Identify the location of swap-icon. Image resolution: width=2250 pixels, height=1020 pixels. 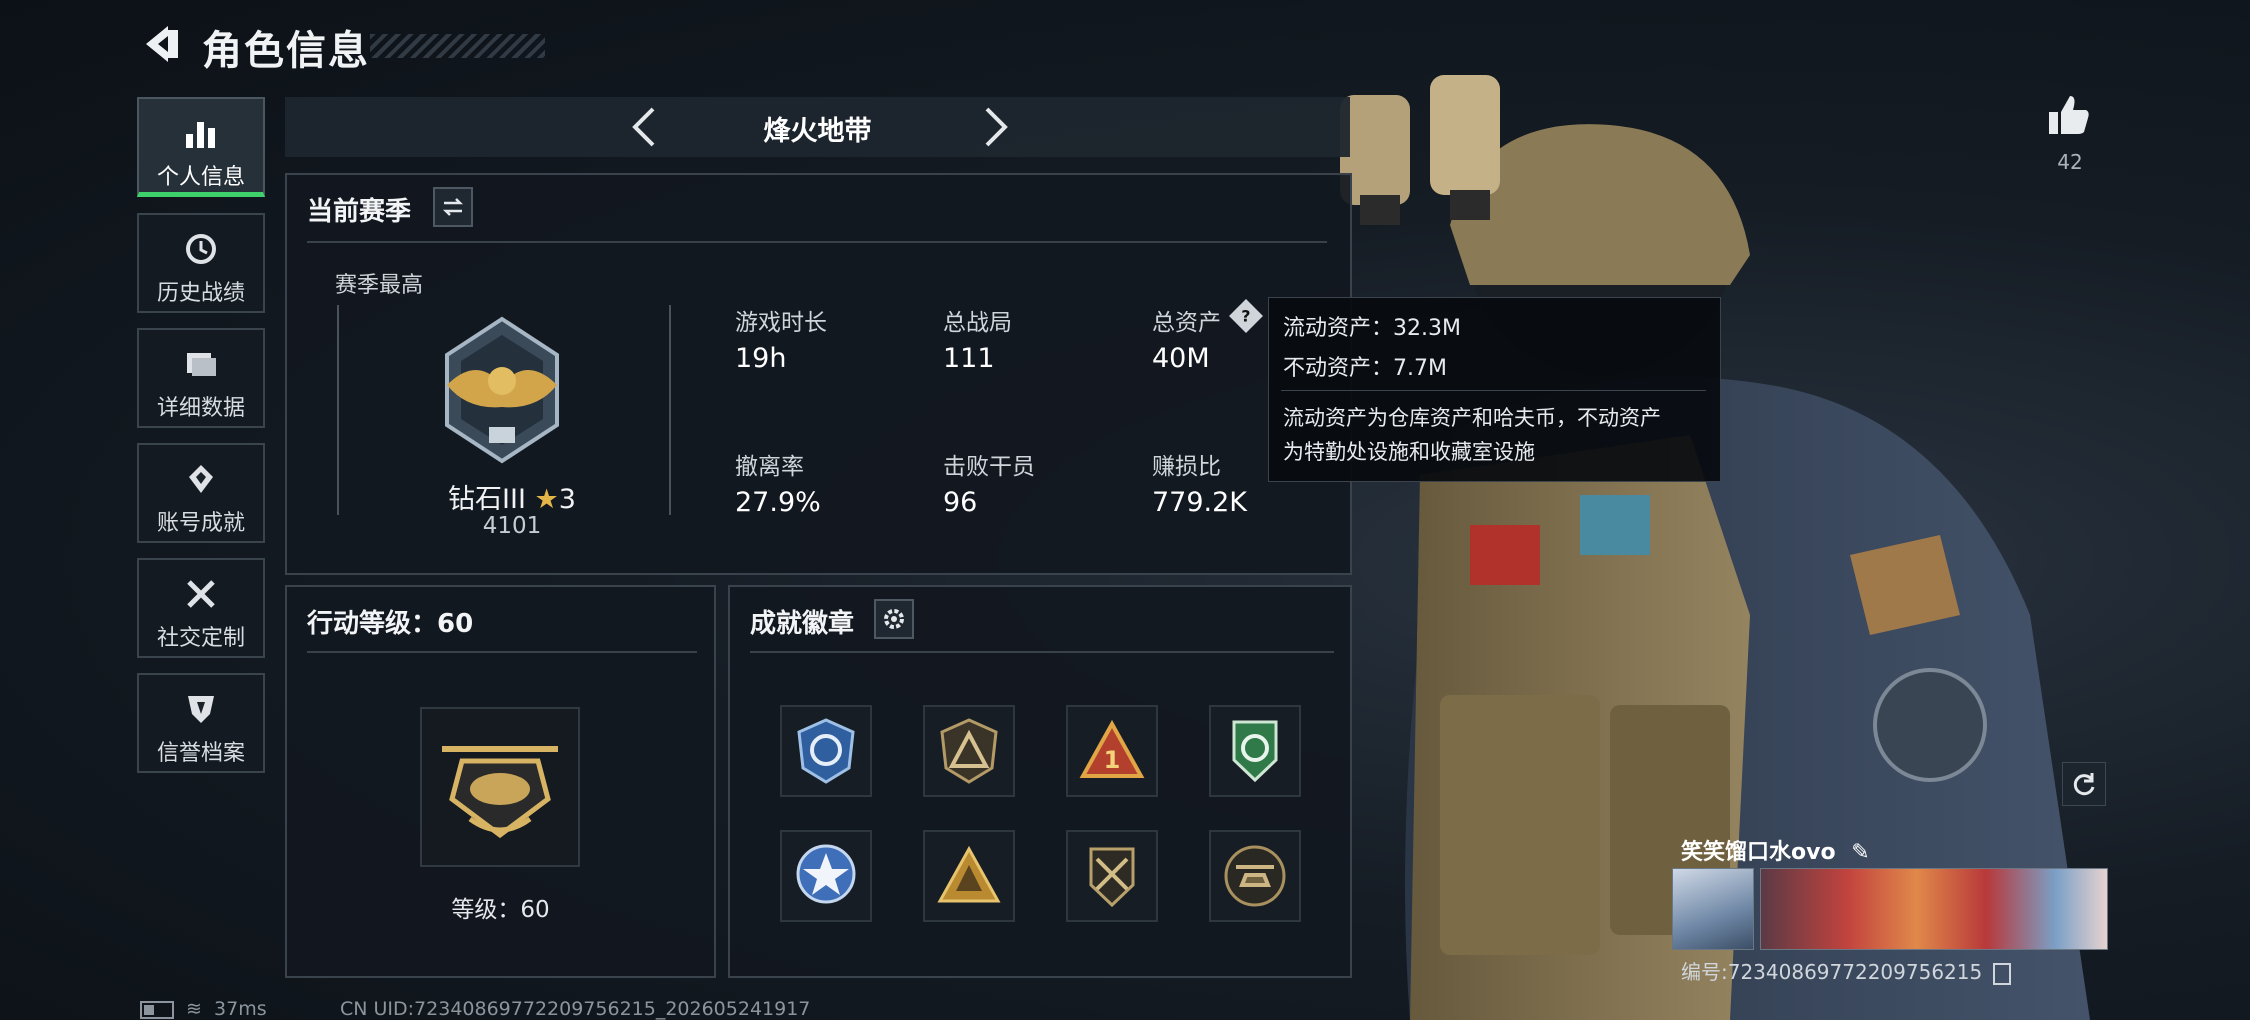
(453, 207).